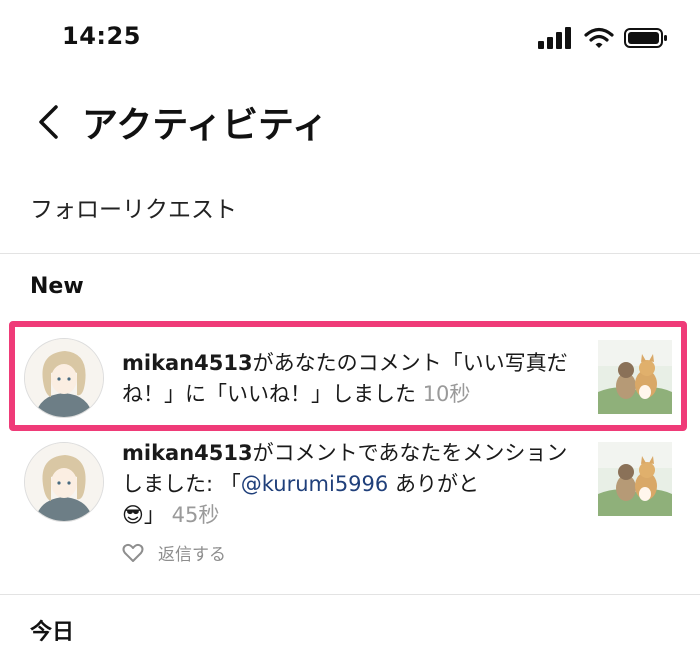 The image size is (700, 656). What do you see at coordinates (635, 479) in the screenshot?
I see `post-thumbnail` at bounding box center [635, 479].